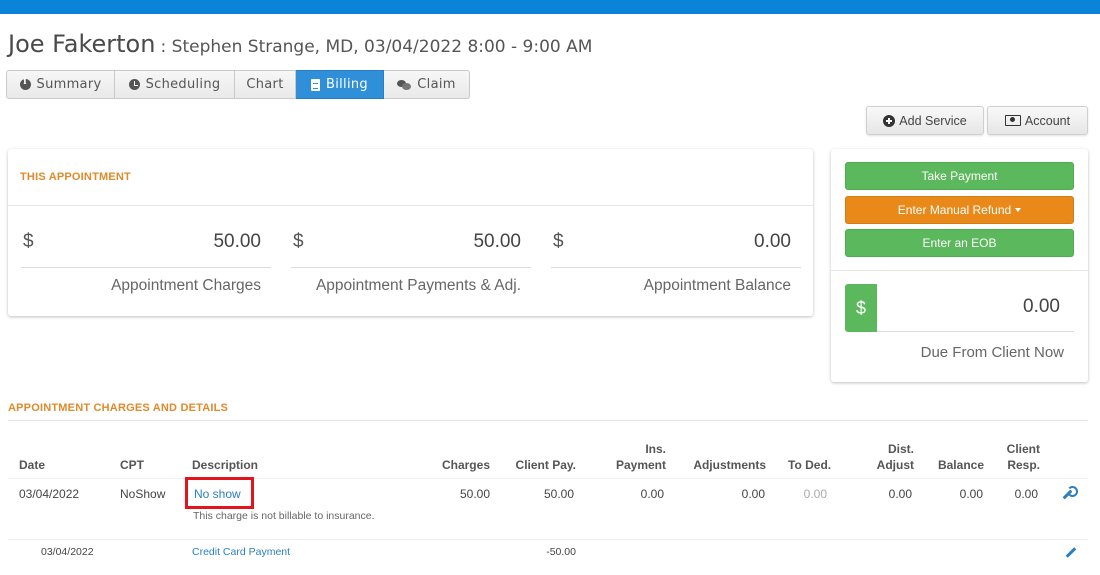 This screenshot has width=1100, height=575. What do you see at coordinates (497, 241) in the screenshot?
I see `appointment-payments-amount: 50.00` at bounding box center [497, 241].